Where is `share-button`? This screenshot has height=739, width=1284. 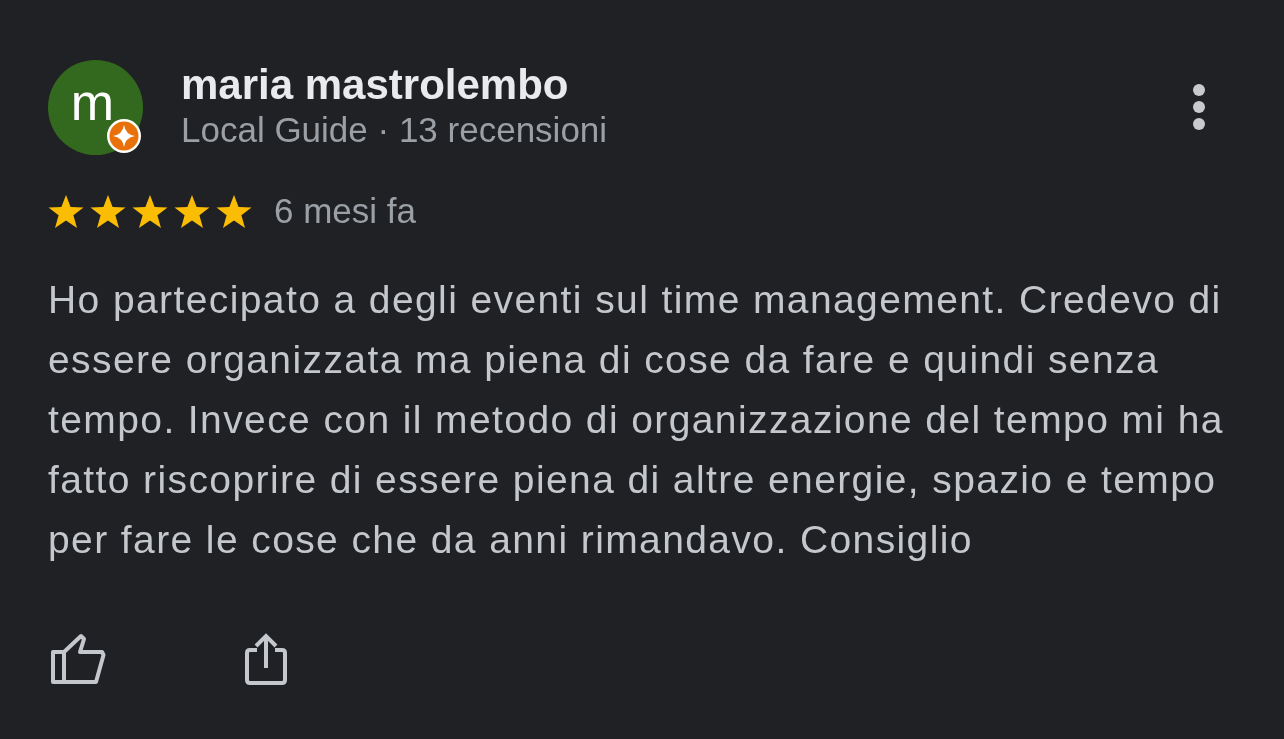 share-button is located at coordinates (266, 659).